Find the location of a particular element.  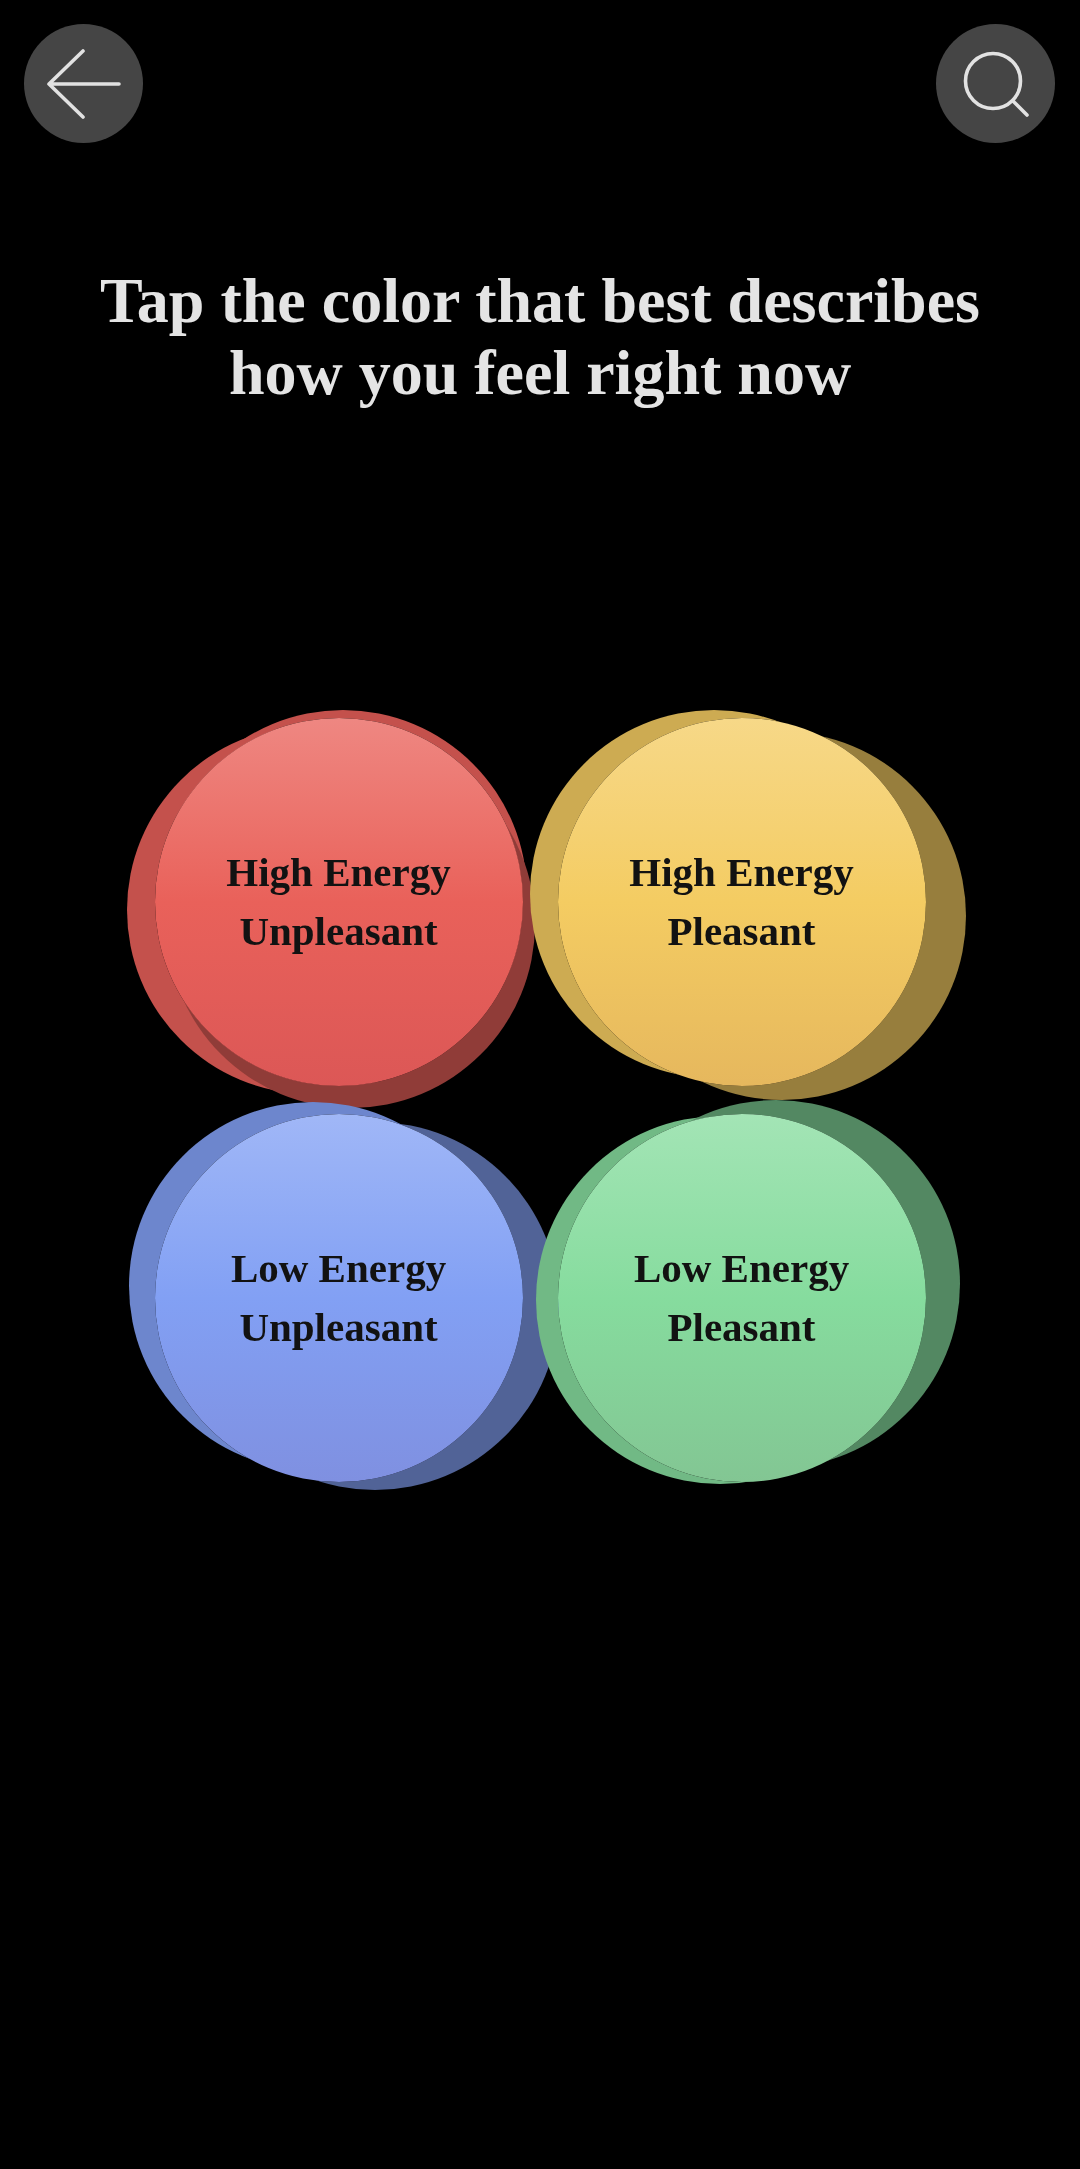

arrow-left-icon is located at coordinates (83, 83).